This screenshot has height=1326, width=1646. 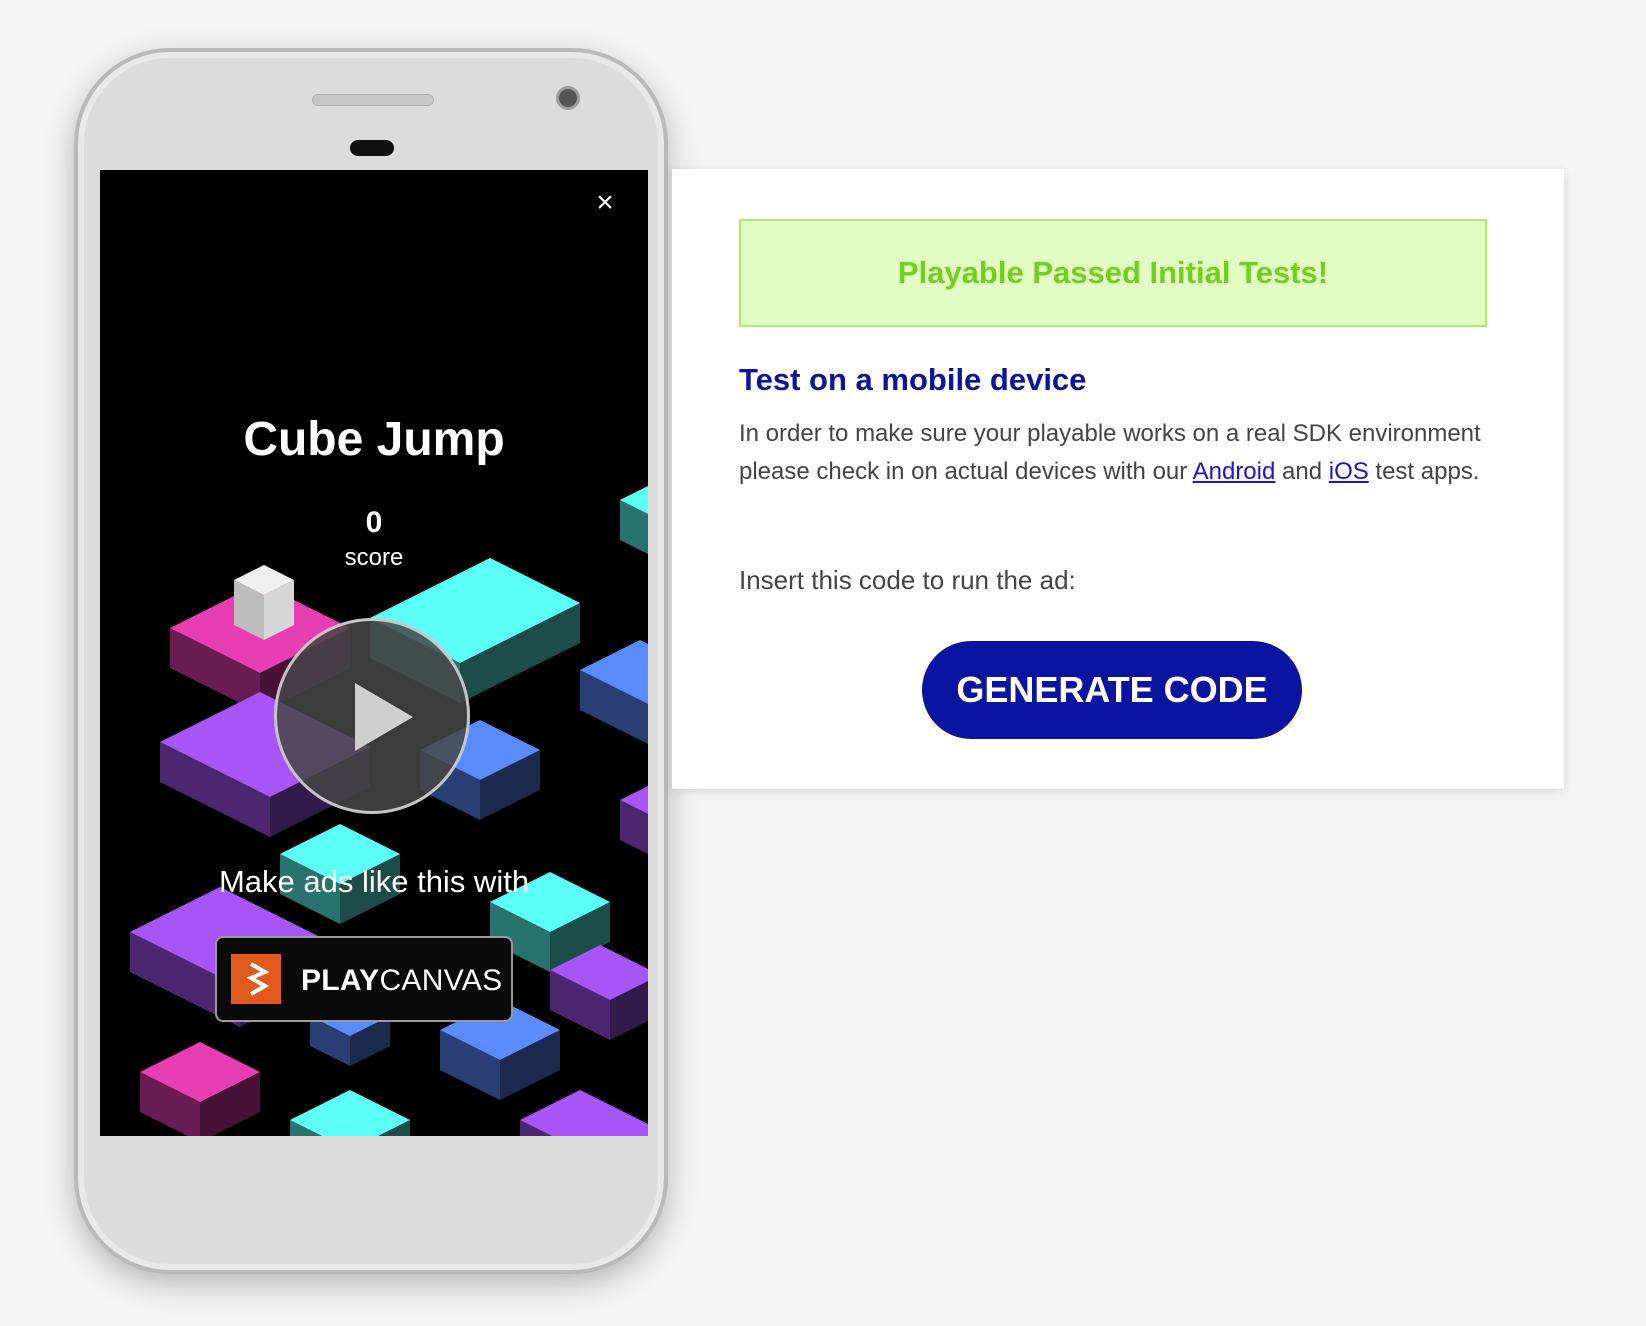 I want to click on play-icon, so click(x=384, y=717).